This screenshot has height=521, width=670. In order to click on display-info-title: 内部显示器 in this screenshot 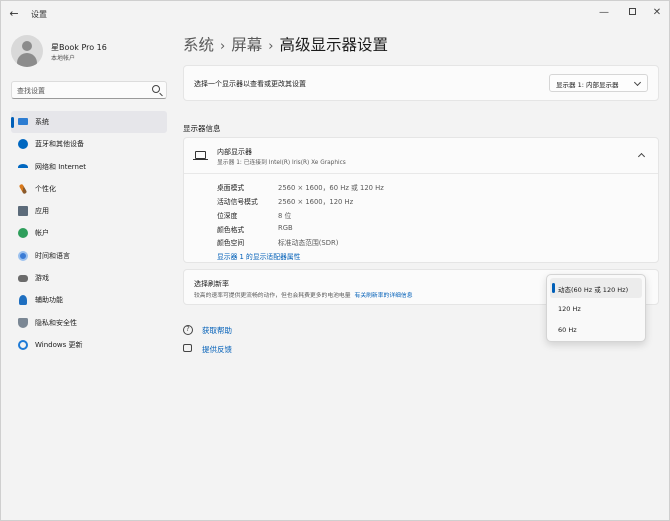, I will do `click(234, 152)`.